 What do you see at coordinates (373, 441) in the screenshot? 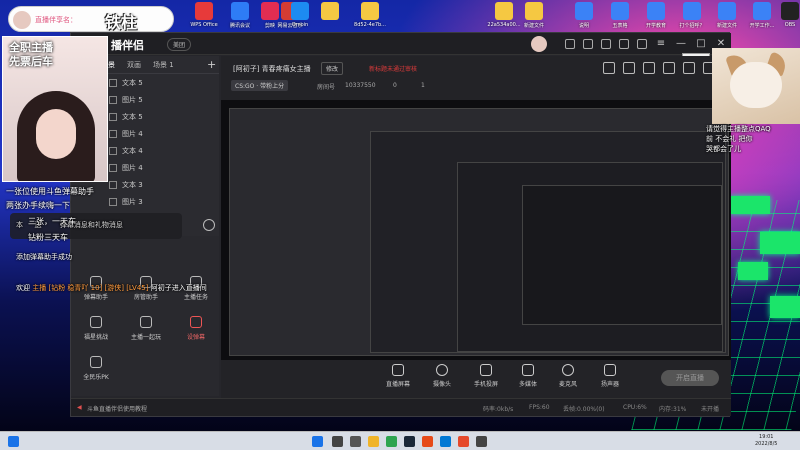
I see `explorer-icon` at bounding box center [373, 441].